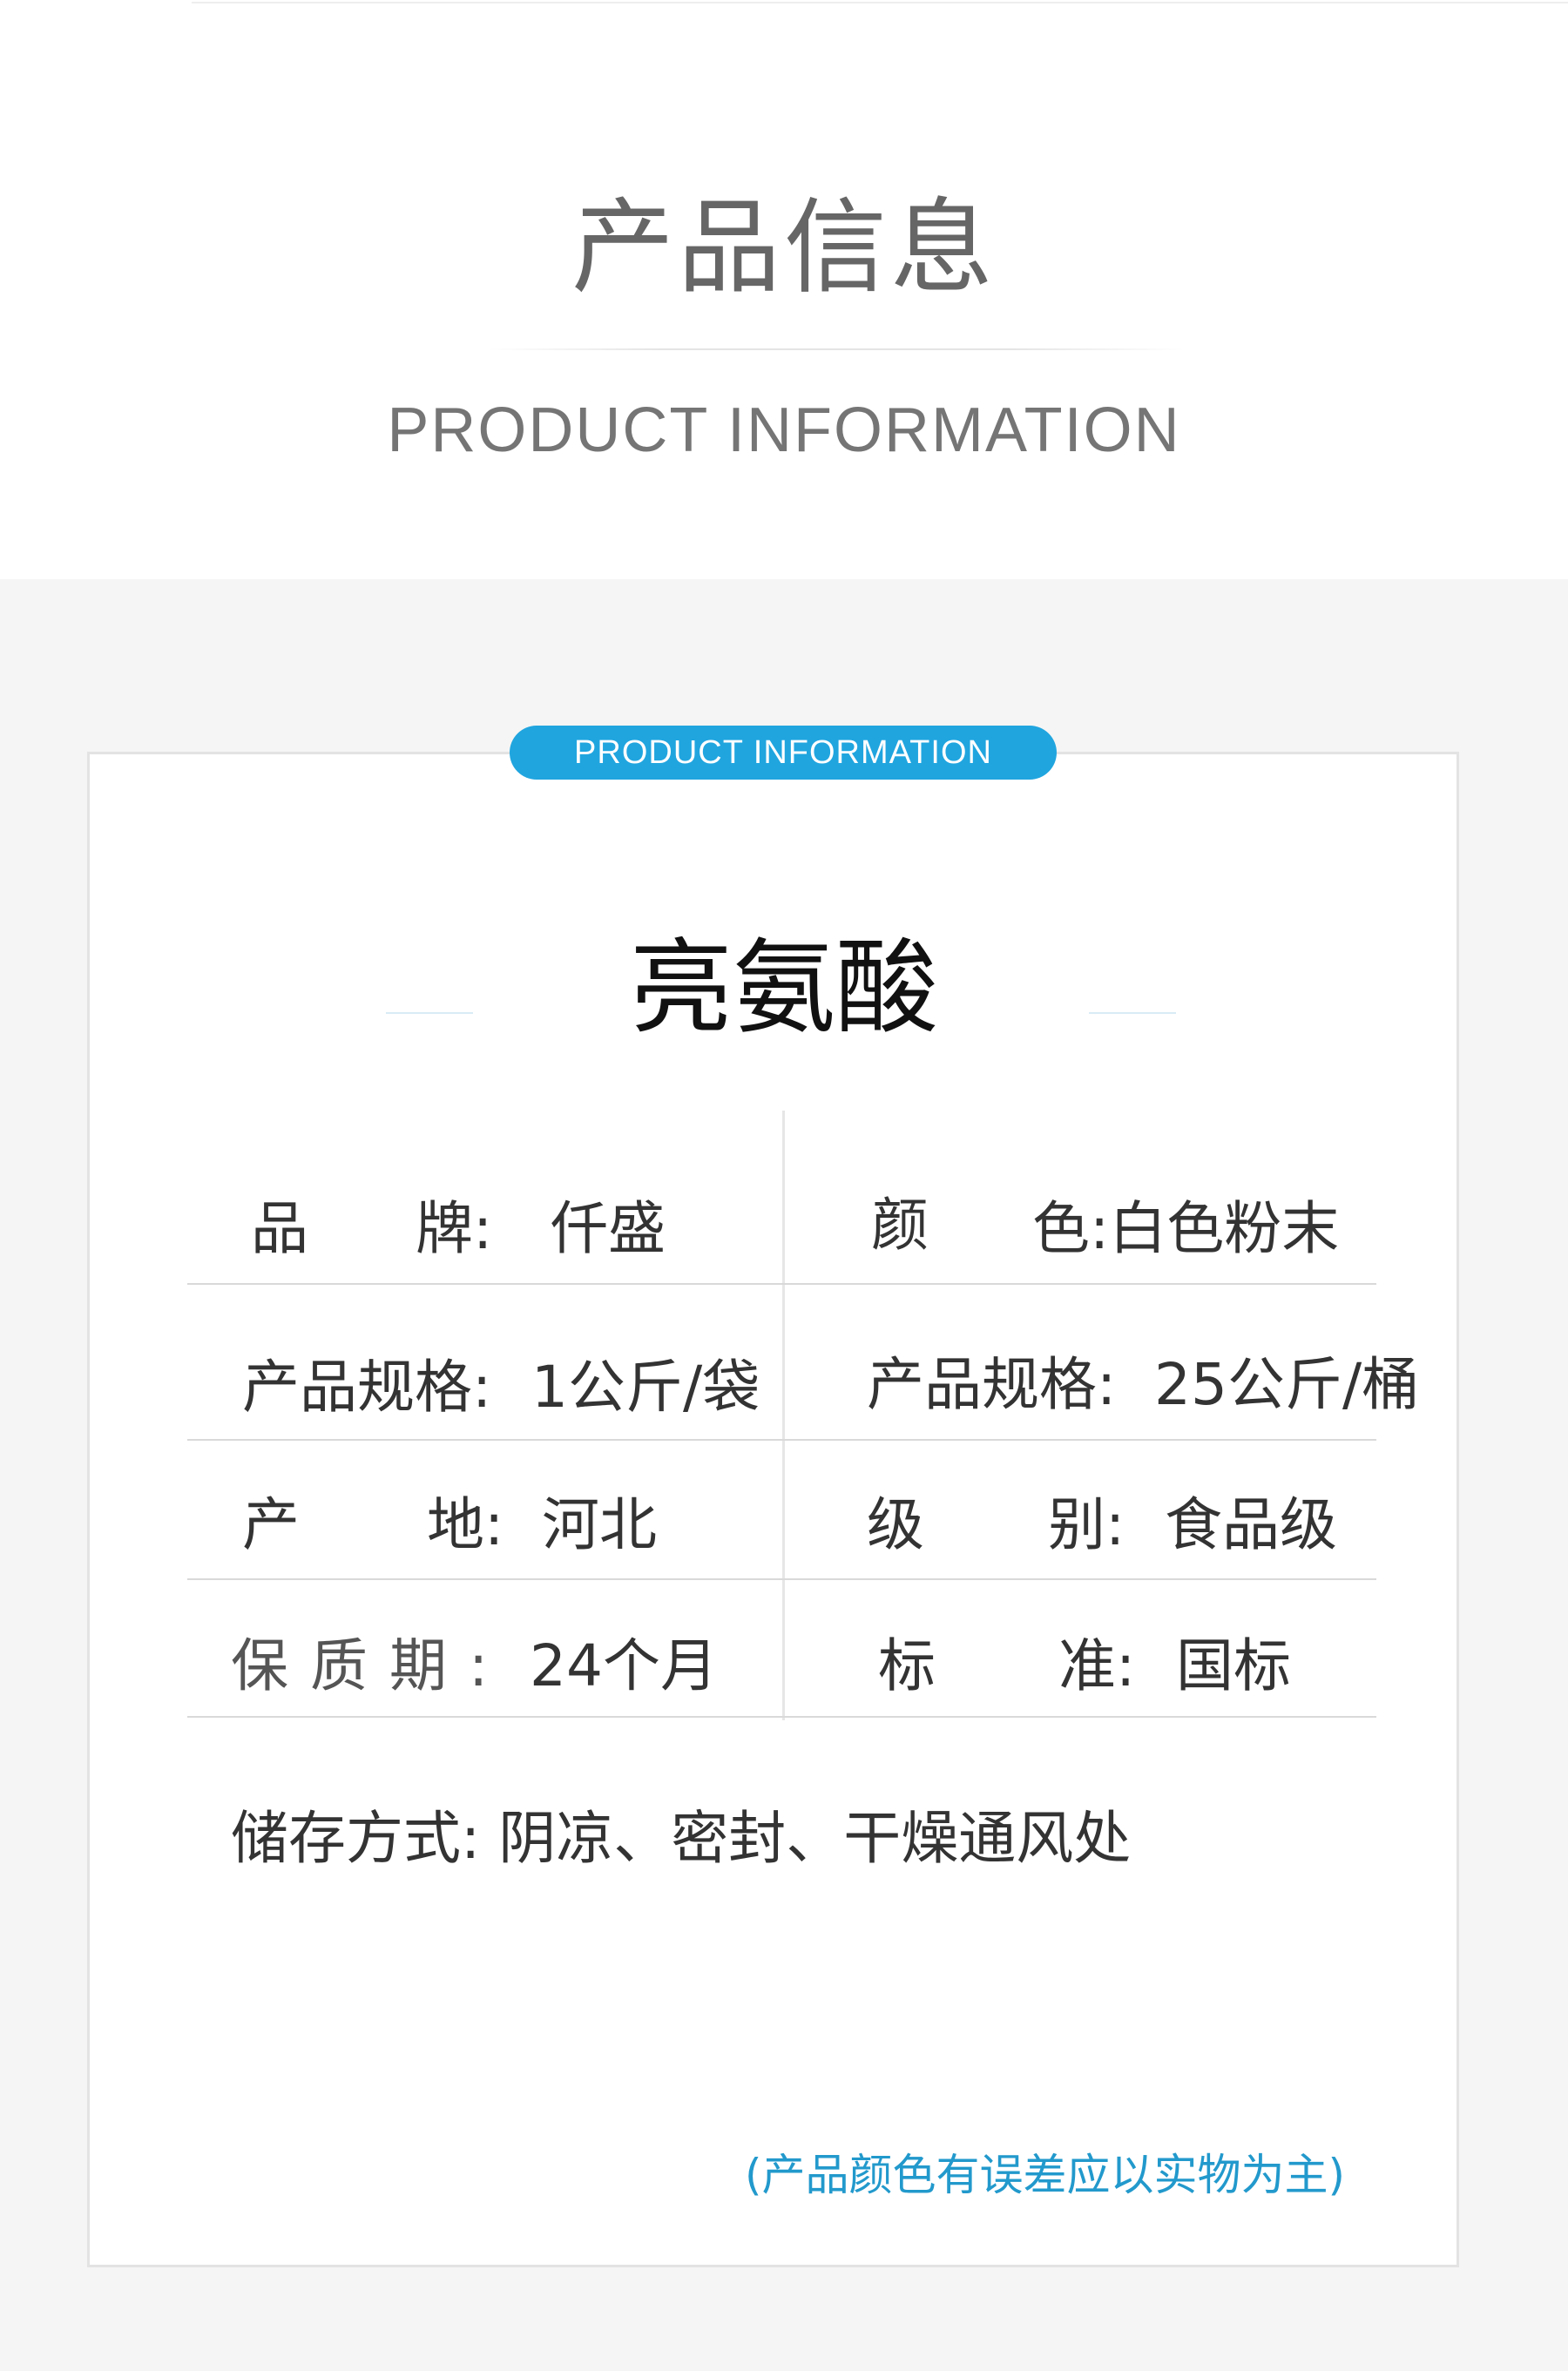  I want to click on origin-label-b: 地:, so click(465, 1524).